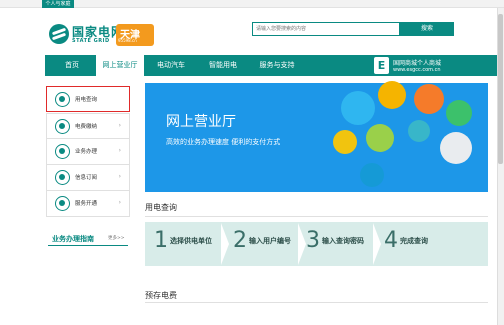 Image resolution: width=504 pixels, height=325 pixels. Describe the element at coordinates (277, 65) in the screenshot. I see `nav-item-service: 服务与支持` at that location.